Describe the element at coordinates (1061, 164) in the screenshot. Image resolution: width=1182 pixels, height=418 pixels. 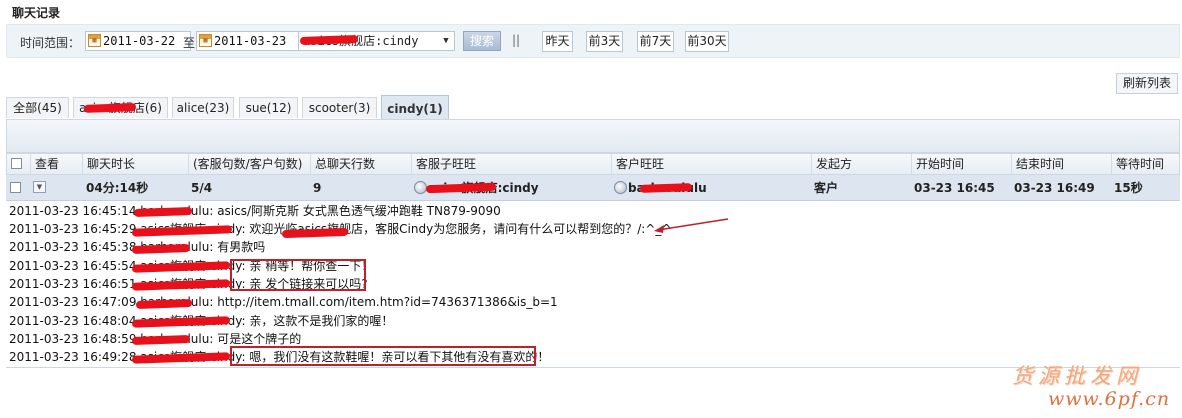
I see `col-end-time: 结束时间` at that location.